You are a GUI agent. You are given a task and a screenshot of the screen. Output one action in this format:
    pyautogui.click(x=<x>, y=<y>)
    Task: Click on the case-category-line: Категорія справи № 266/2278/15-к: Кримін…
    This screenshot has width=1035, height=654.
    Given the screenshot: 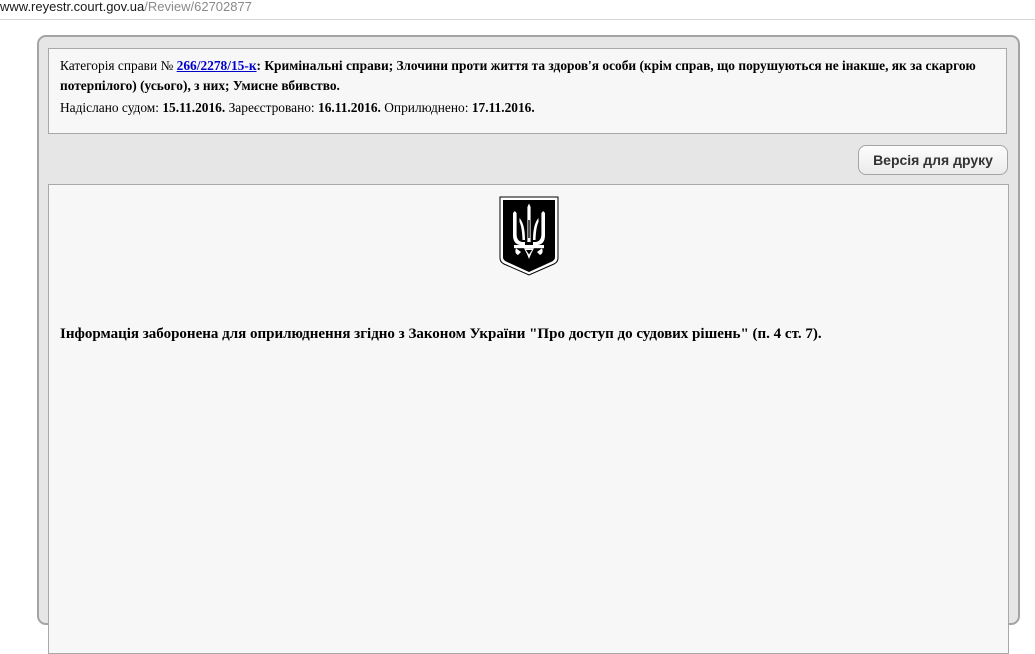 What is the action you would take?
    pyautogui.click(x=527, y=76)
    